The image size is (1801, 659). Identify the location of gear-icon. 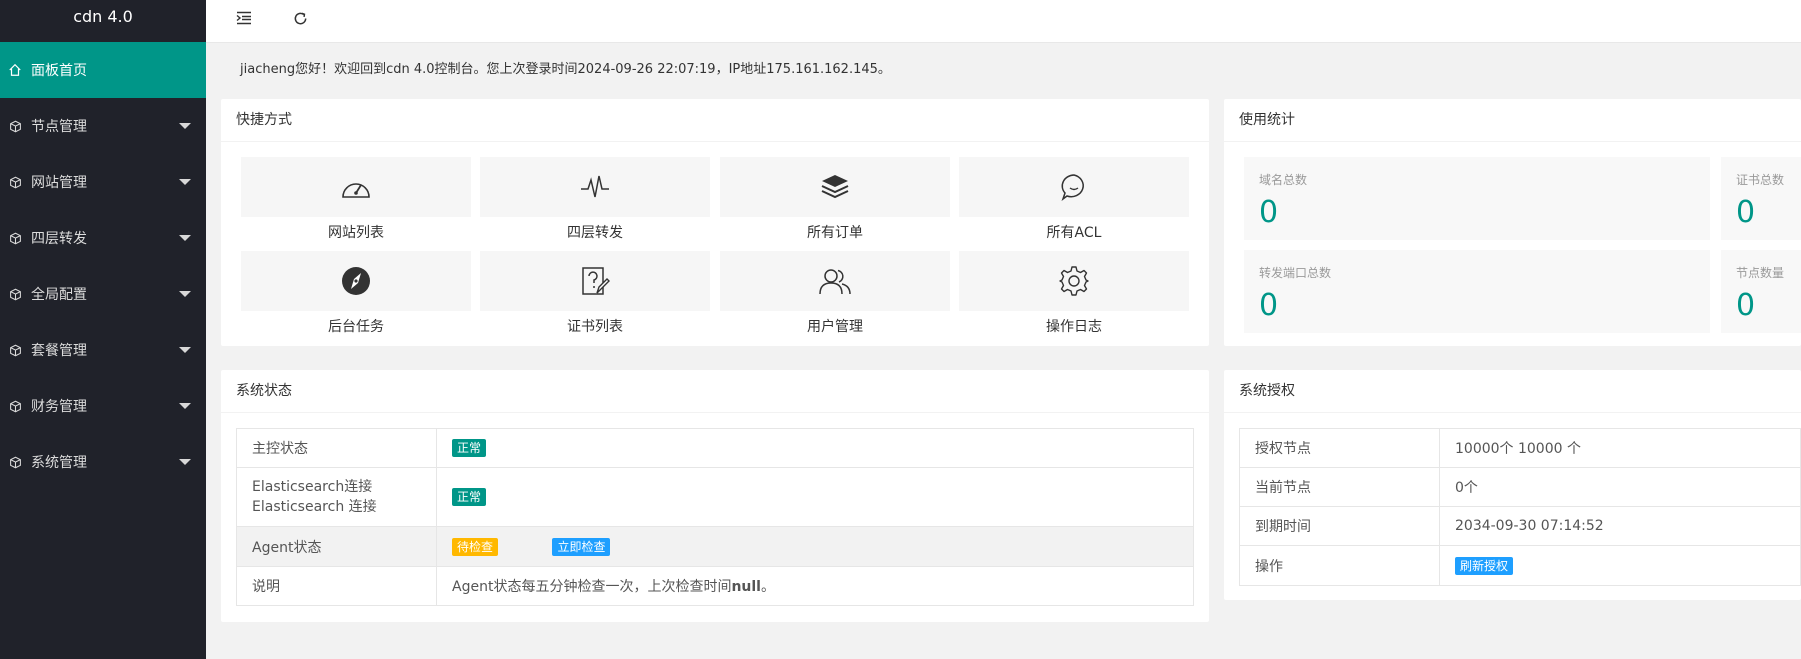
(1074, 281).